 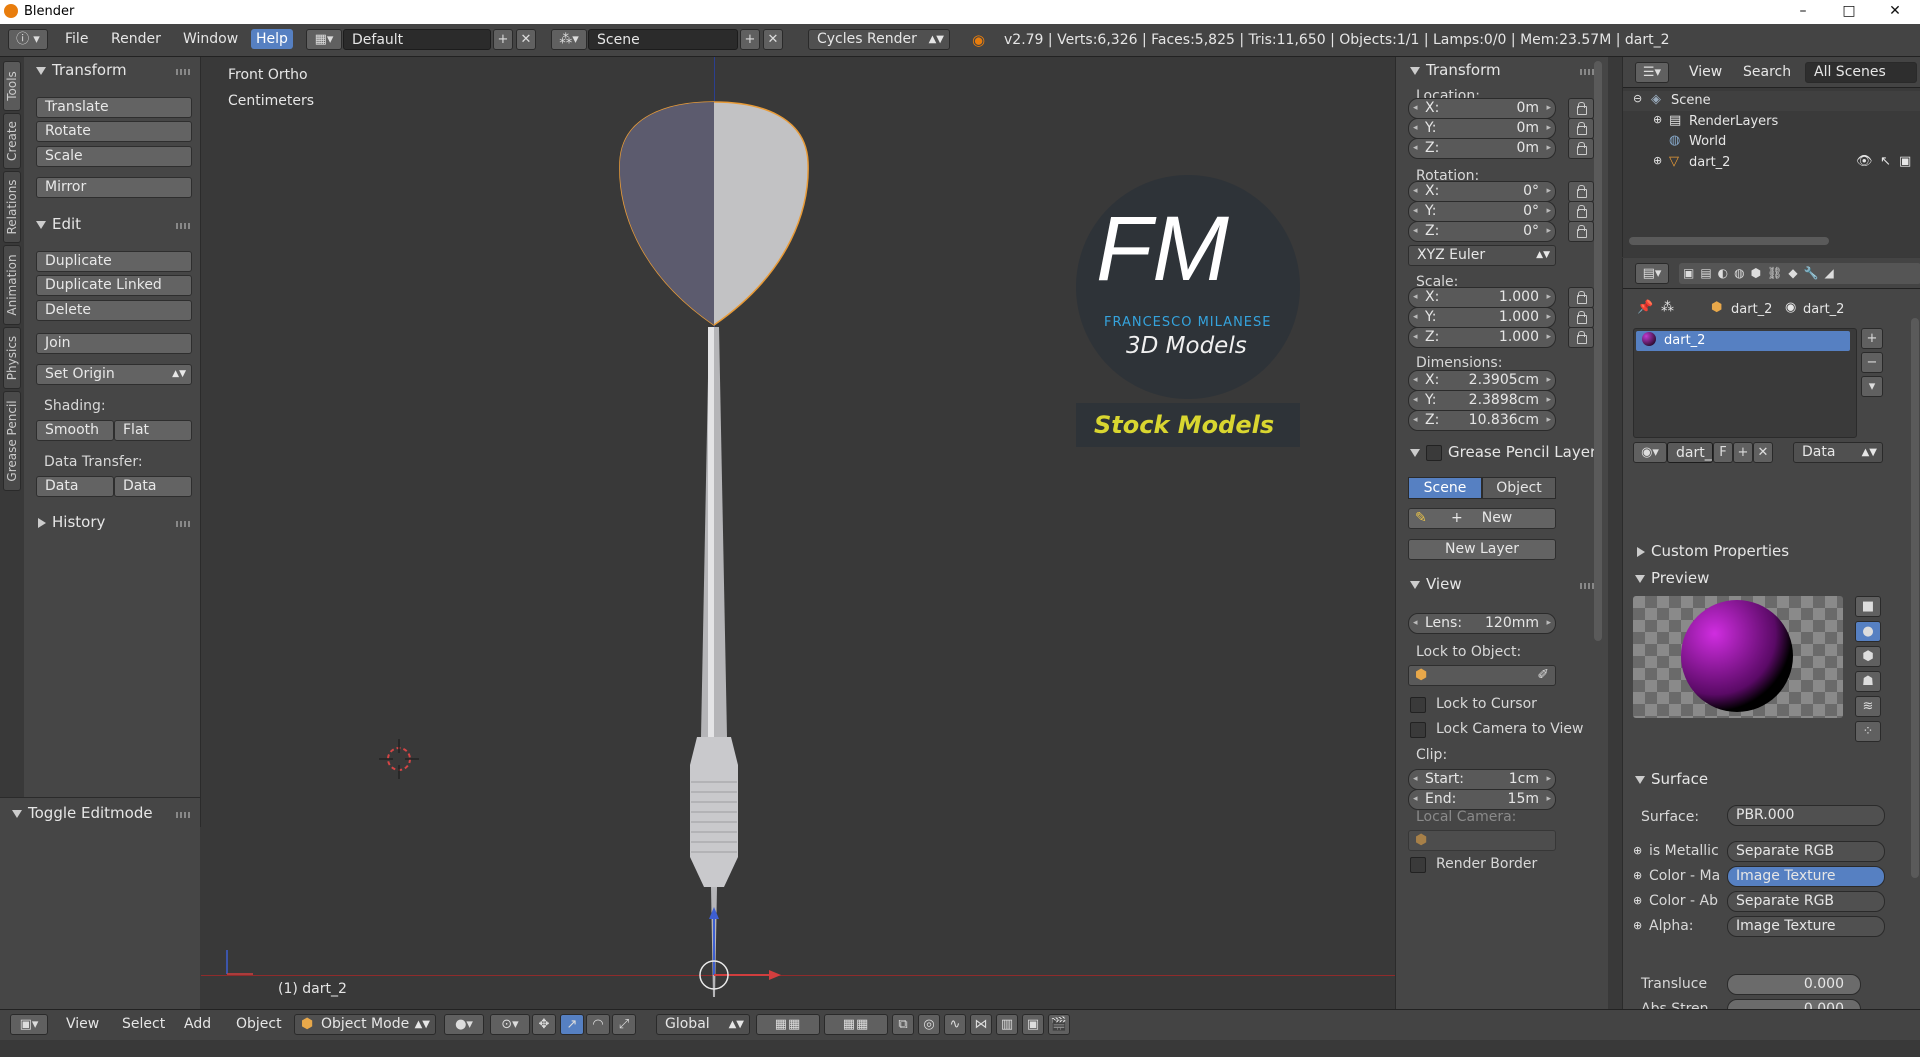 I want to click on scale-z-lock-icon, so click(x=1581, y=337).